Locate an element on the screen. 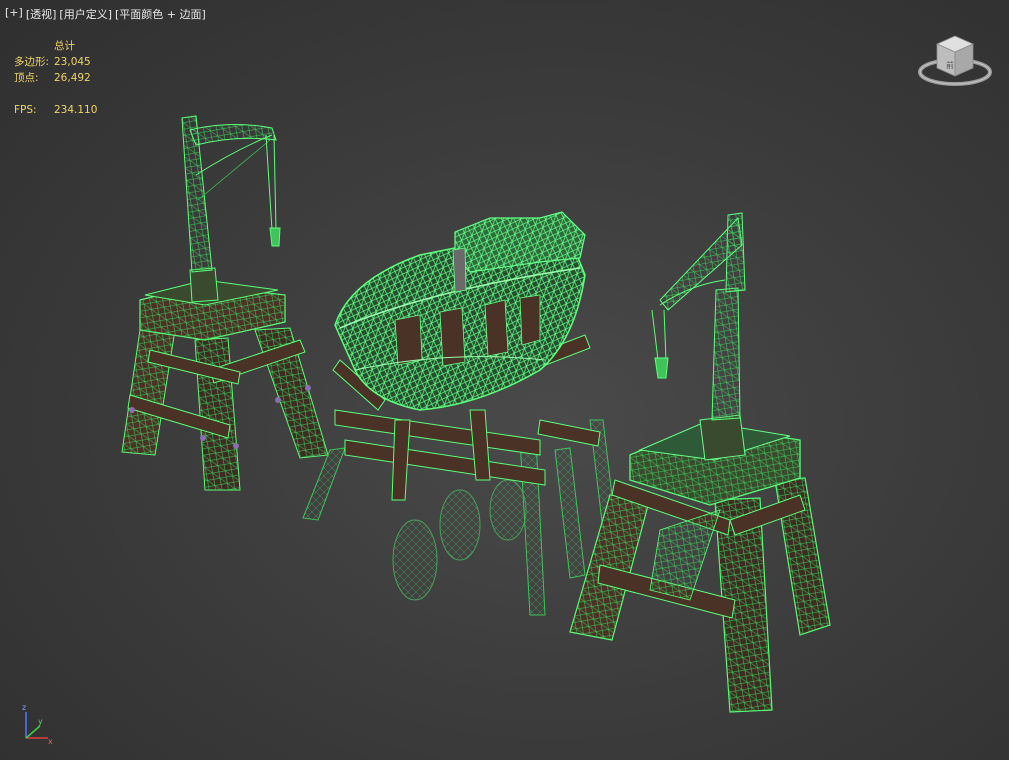  stats-overlay: 总计 多边形: 23,045 顶点: 26,492 FPS: 234.110 is located at coordinates (55, 78).